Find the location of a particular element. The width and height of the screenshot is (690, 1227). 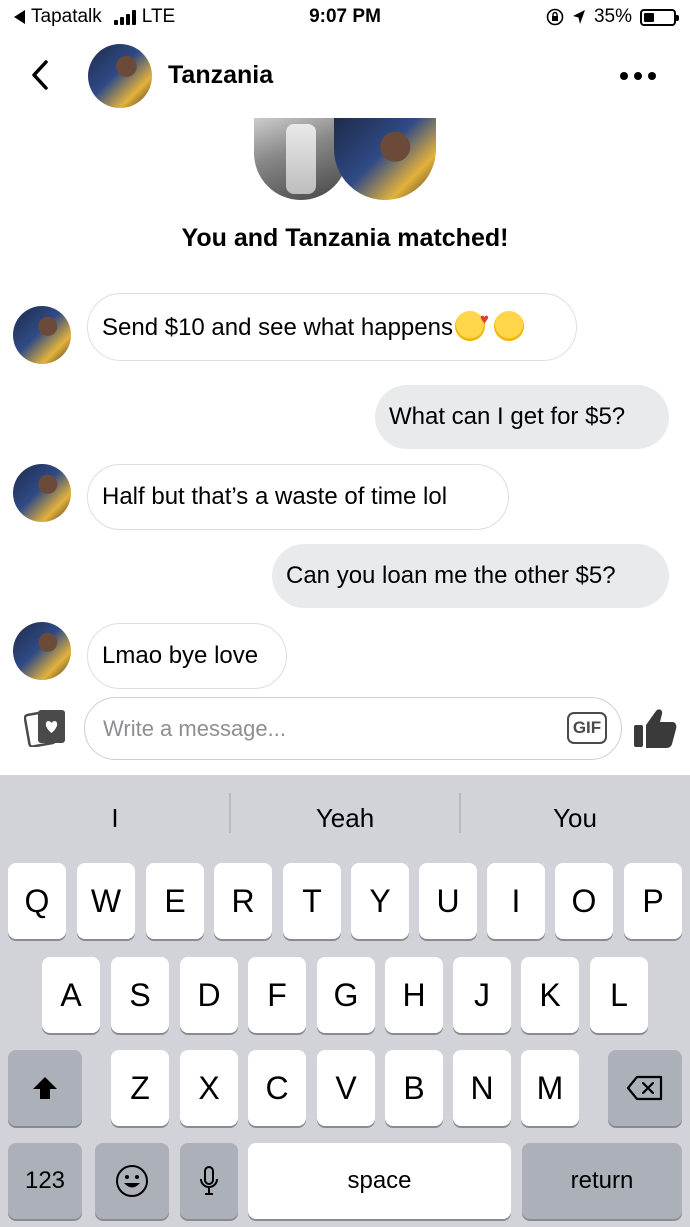

message-bubble-outgoing: What can I get for $5? is located at coordinates (522, 417).